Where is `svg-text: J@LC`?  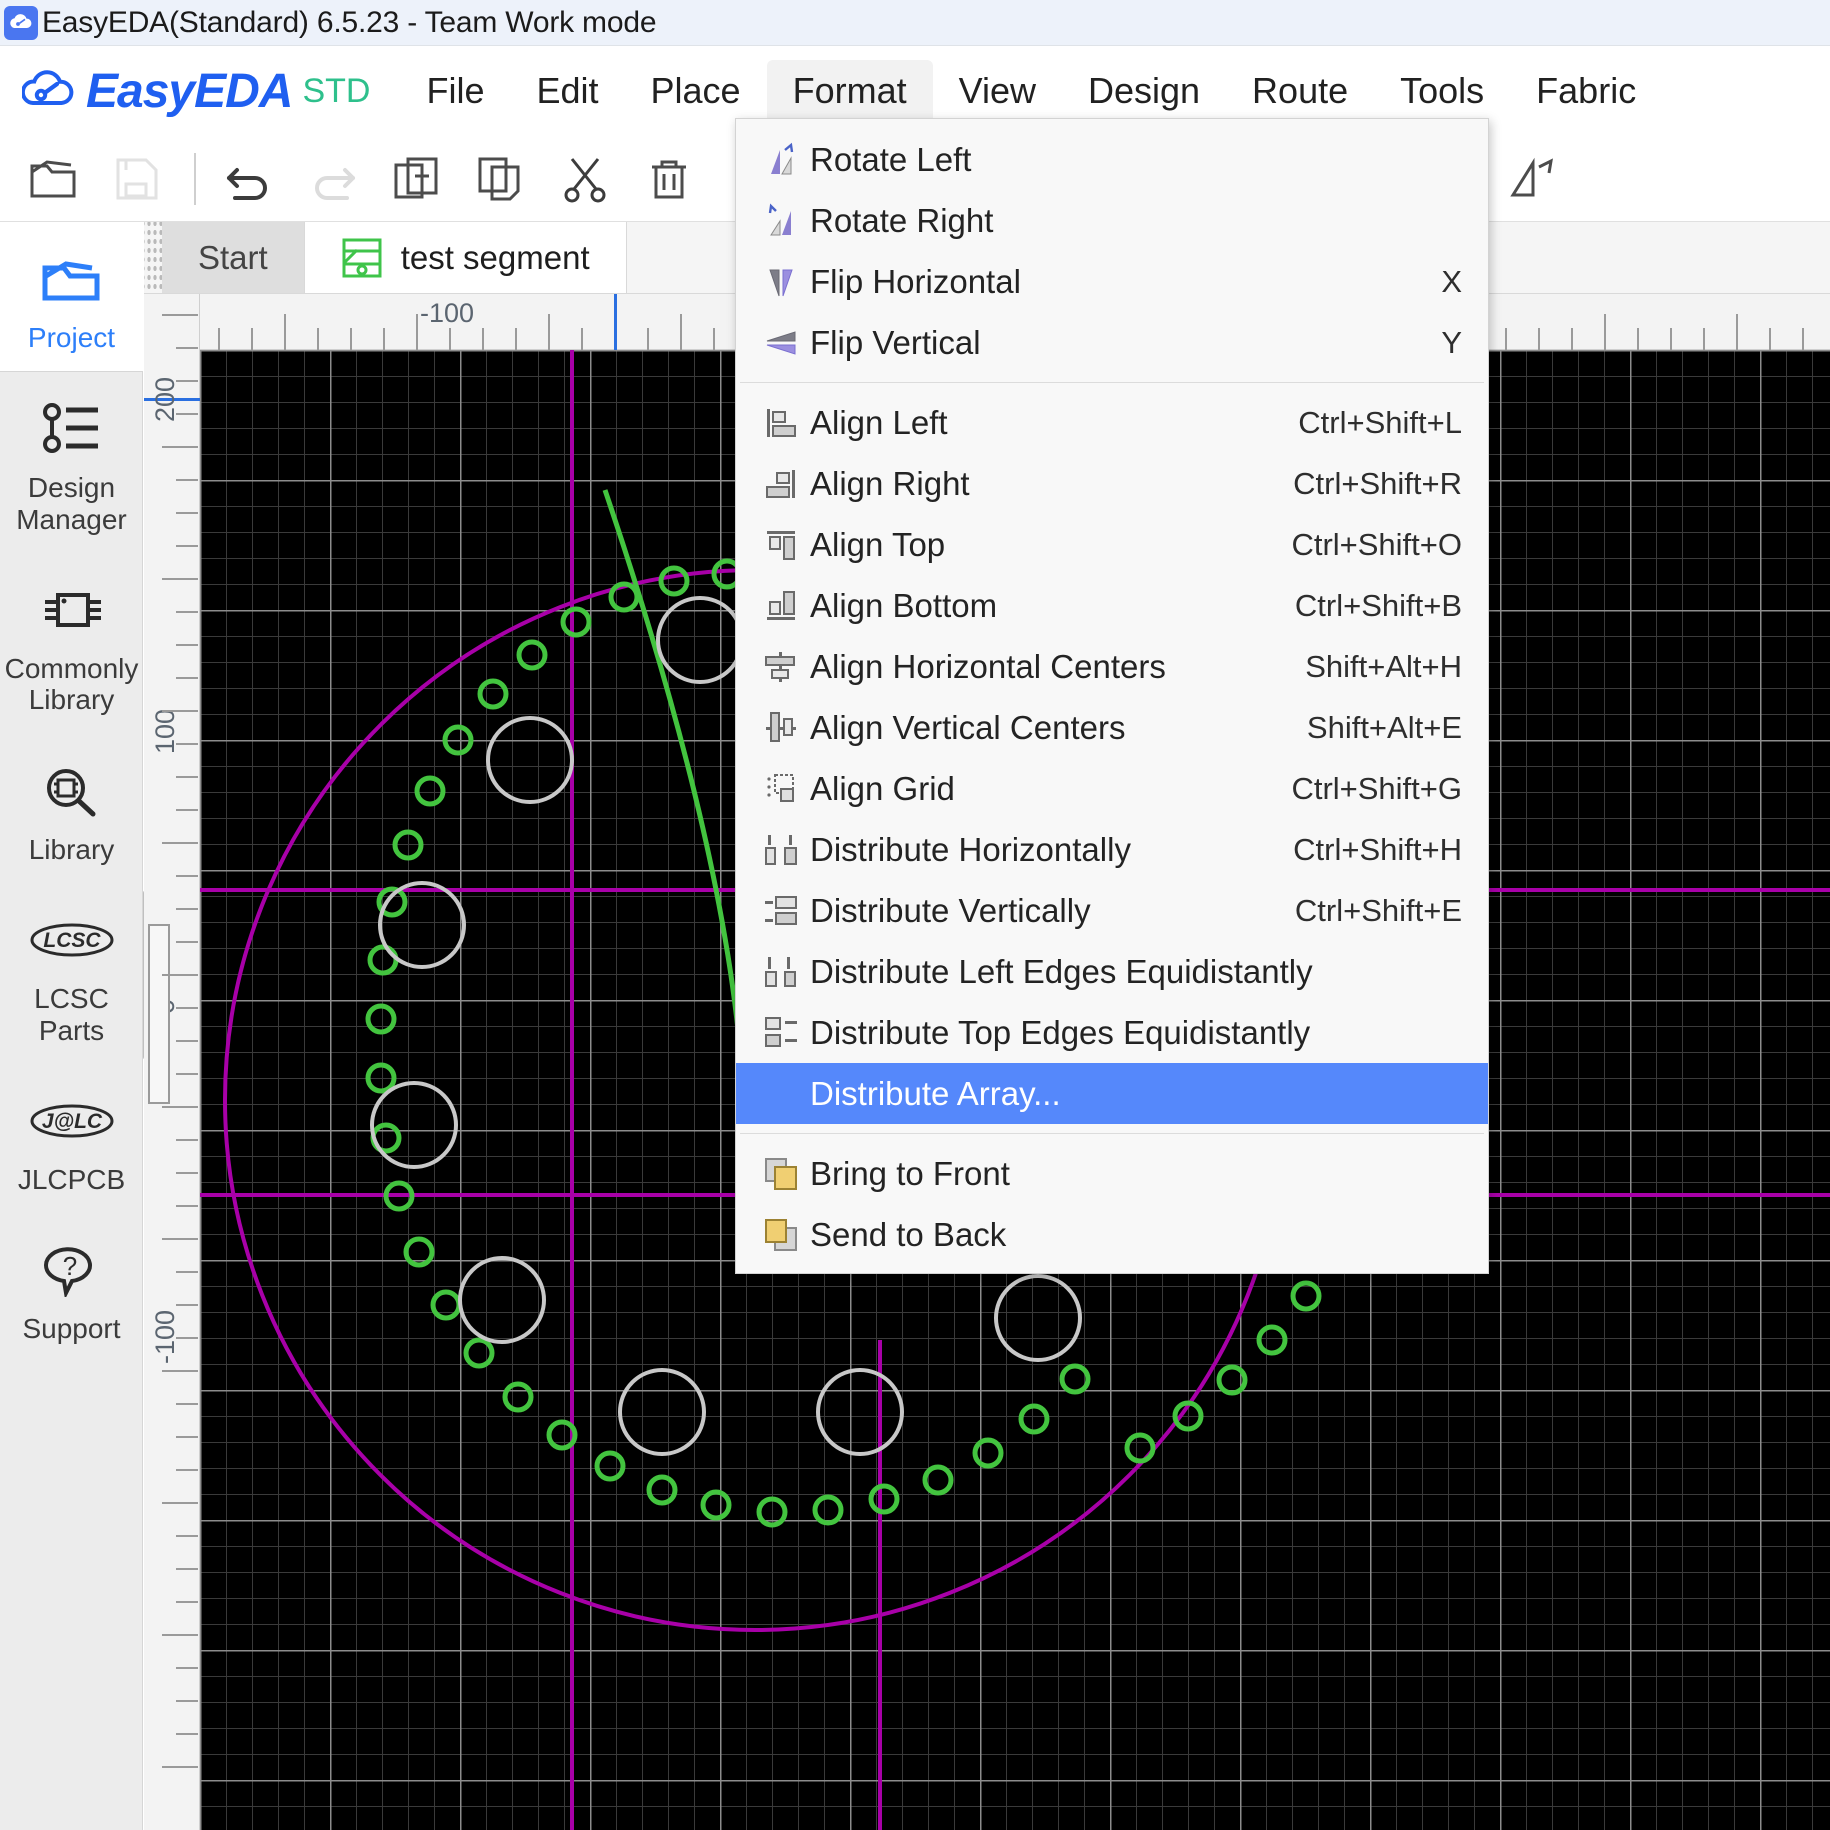 svg-text: J@LC is located at coordinates (71, 1121).